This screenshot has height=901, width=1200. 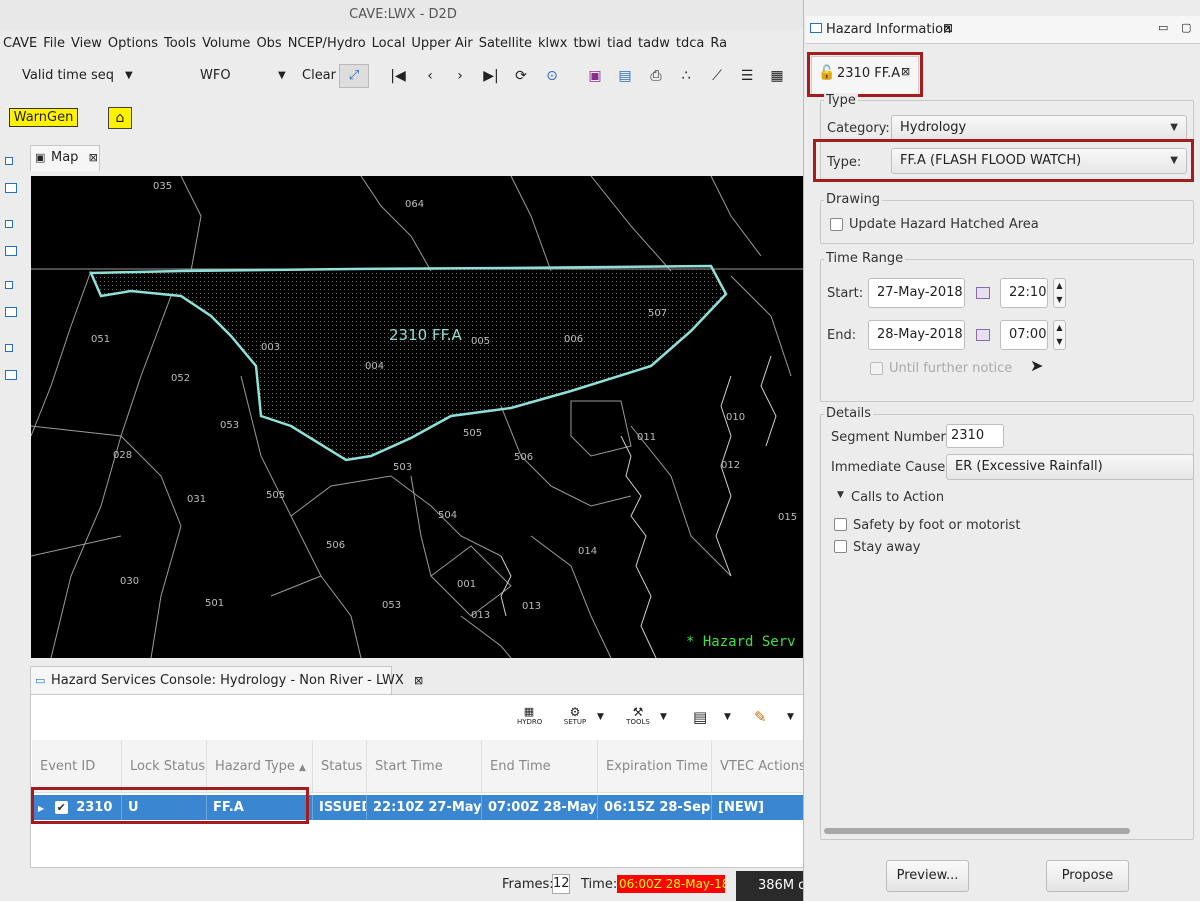 I want to click on end-time-field: 07:00, so click(x=1024, y=335).